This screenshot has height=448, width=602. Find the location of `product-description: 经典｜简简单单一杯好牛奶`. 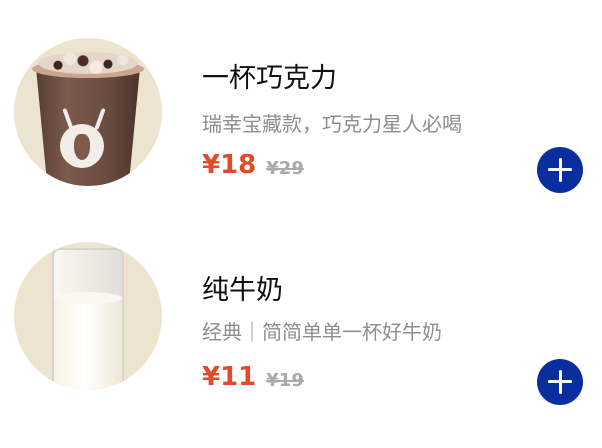

product-description: 经典｜简简单单一杯好牛奶 is located at coordinates (322, 332).